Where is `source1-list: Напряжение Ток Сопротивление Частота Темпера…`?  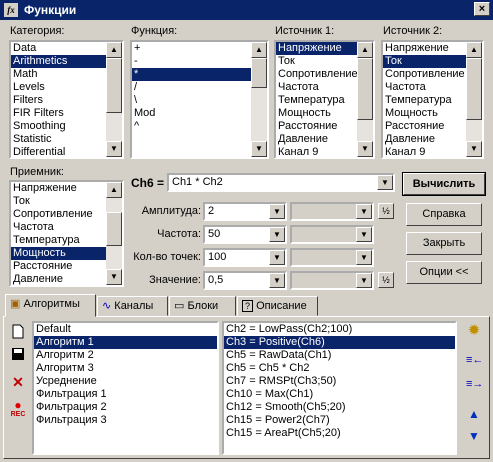 source1-list: Напряжение Ток Сопротивление Частота Темпера… is located at coordinates (324, 99).